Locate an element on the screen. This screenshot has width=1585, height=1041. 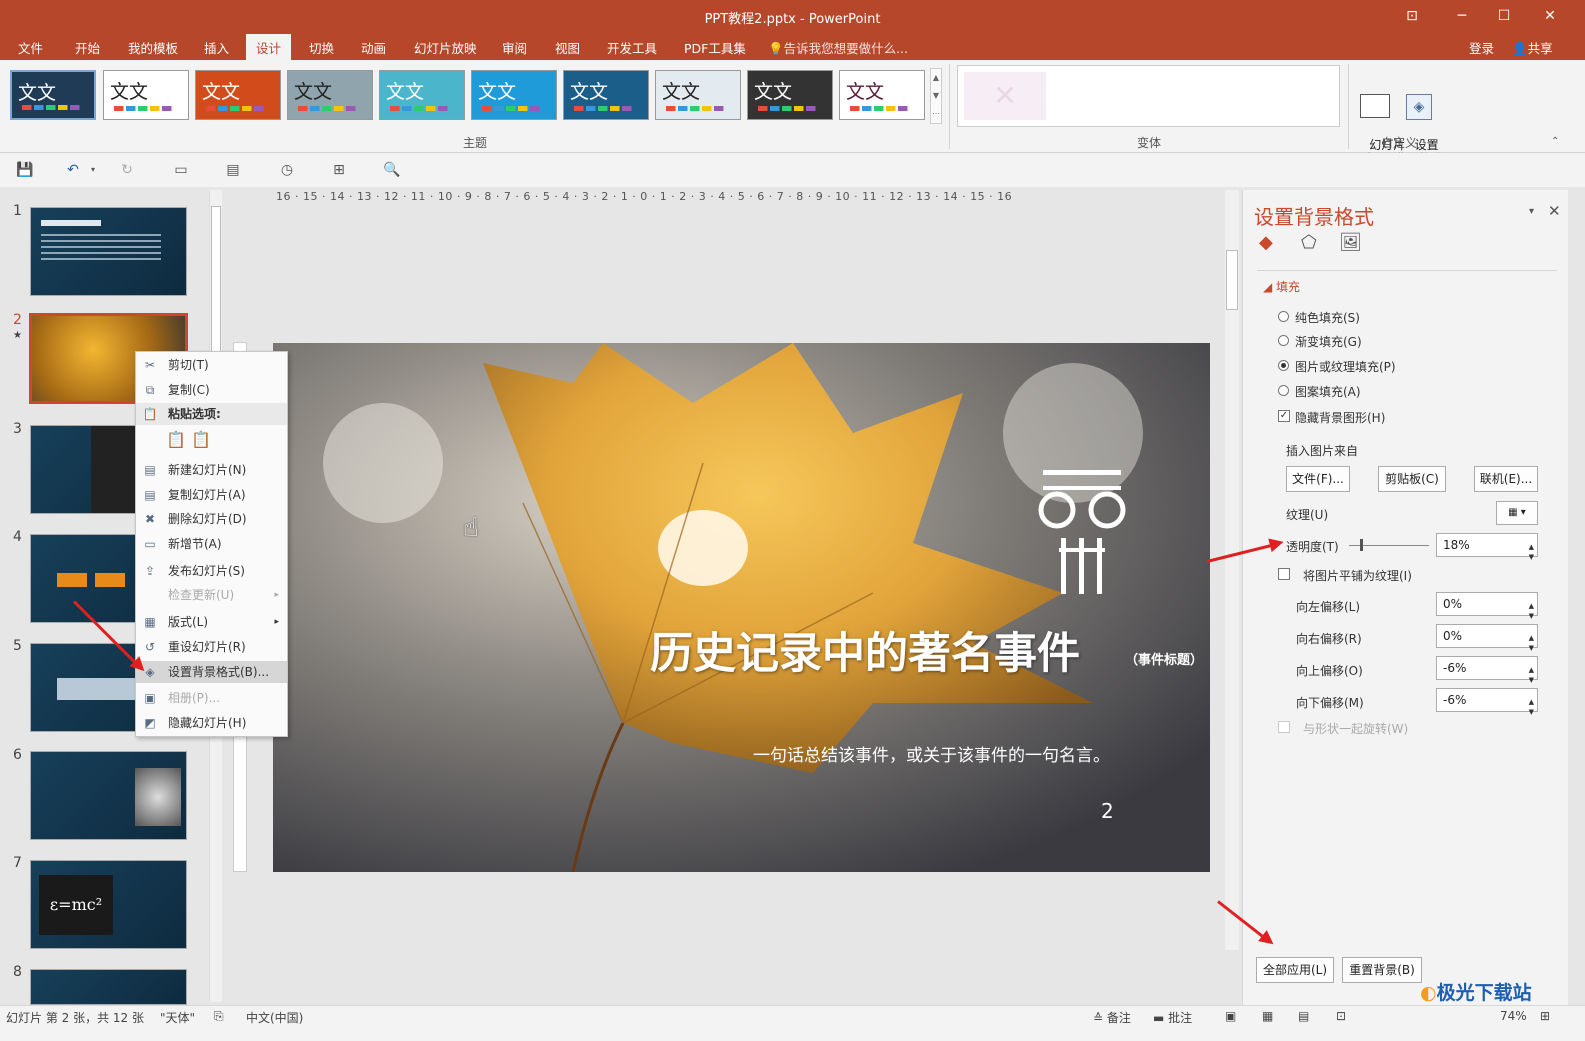
context-menu-item: ⧉ 复制(C) is located at coordinates (211, 390).